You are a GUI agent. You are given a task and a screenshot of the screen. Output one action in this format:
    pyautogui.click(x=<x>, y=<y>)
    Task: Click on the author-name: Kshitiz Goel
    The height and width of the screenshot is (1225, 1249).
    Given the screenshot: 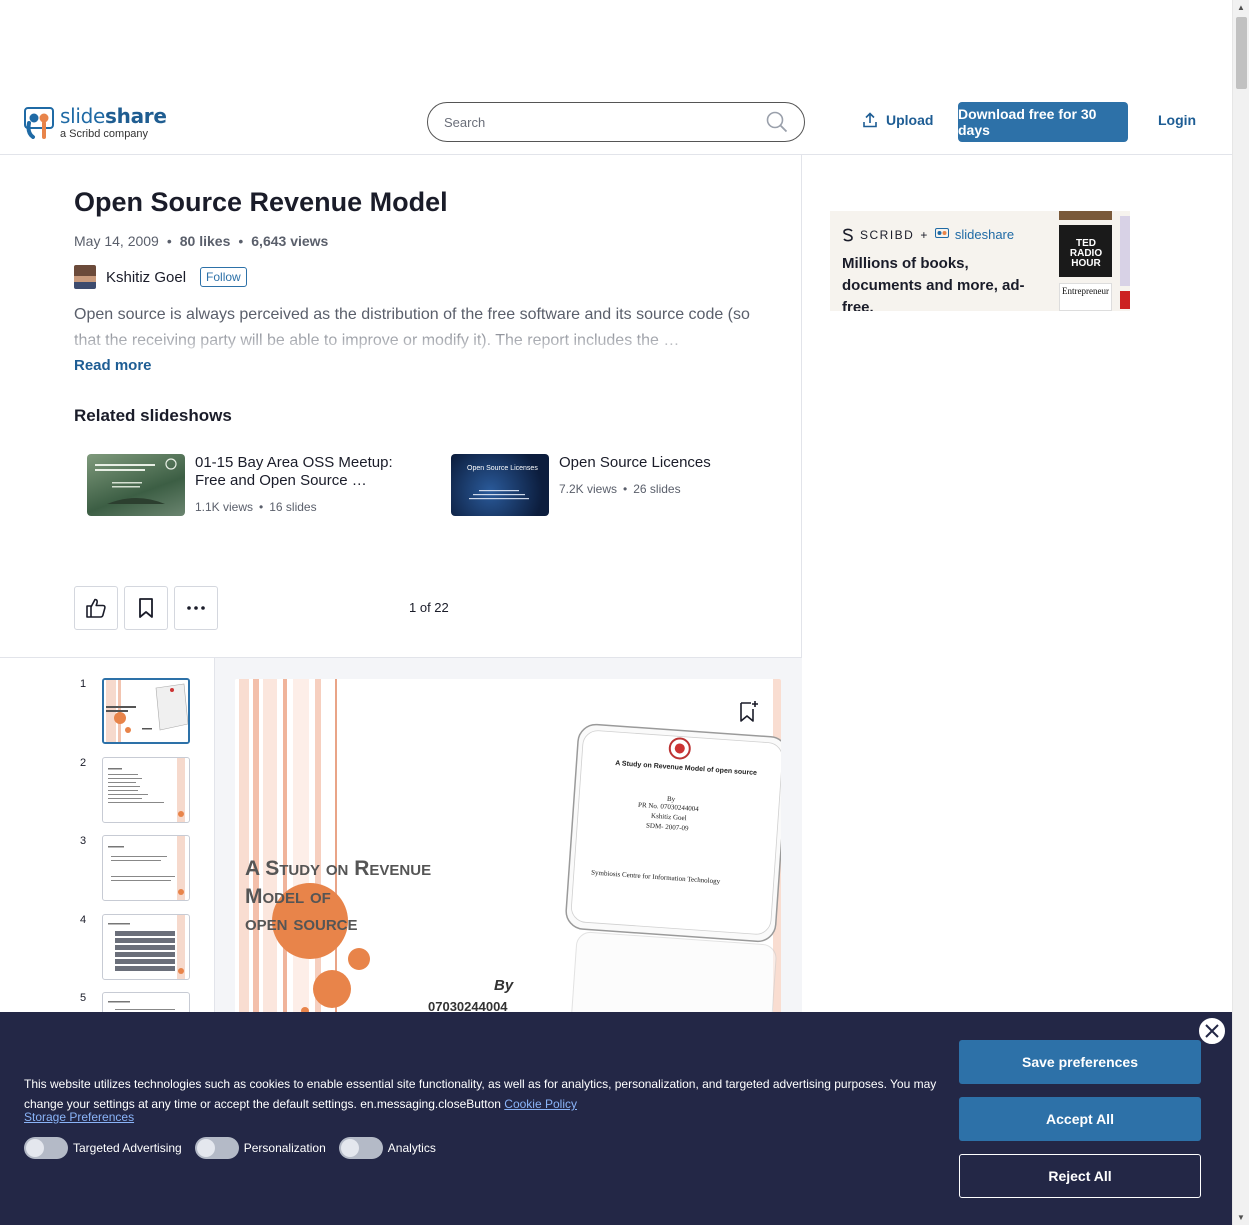 What is the action you would take?
    pyautogui.click(x=146, y=277)
    